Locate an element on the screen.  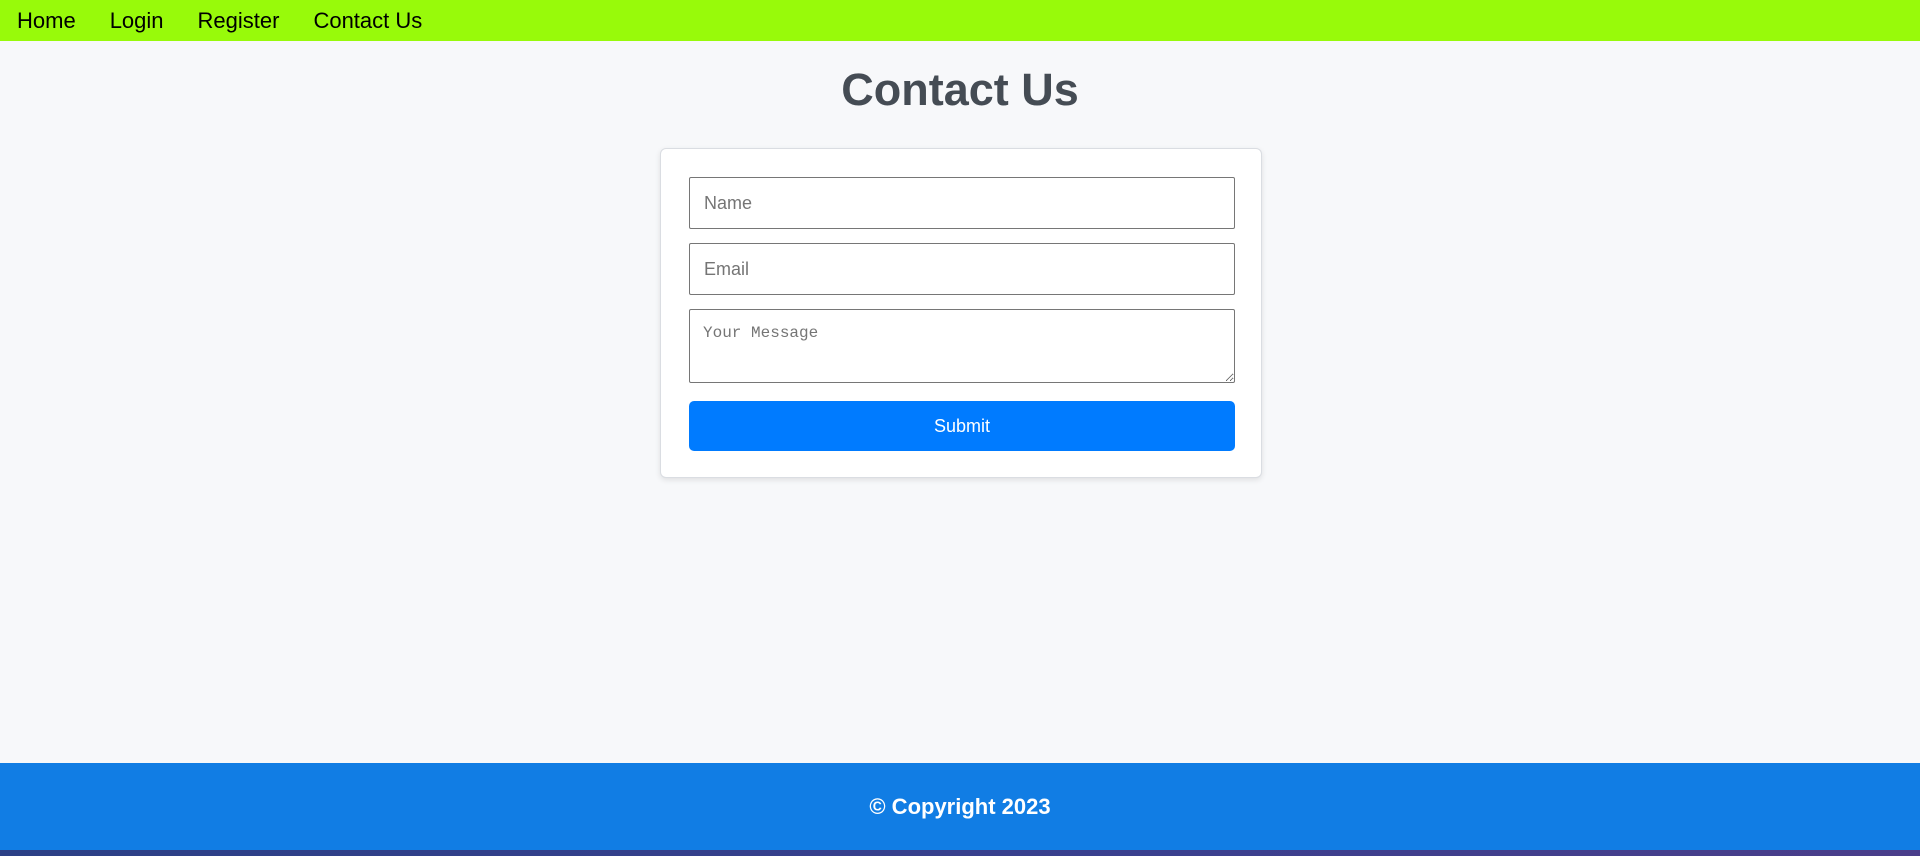
nav-link-register: Register is located at coordinates (239, 20).